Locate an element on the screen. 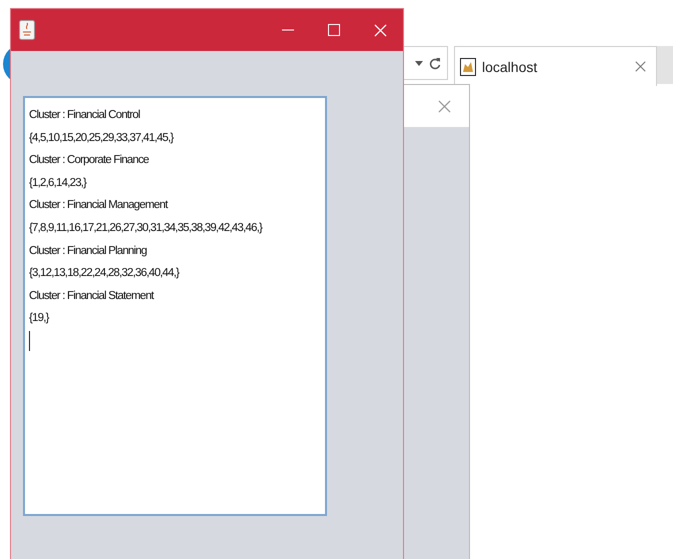 This screenshot has height=559, width=673. text-line: Cluster : Corporate Finance is located at coordinates (89, 160).